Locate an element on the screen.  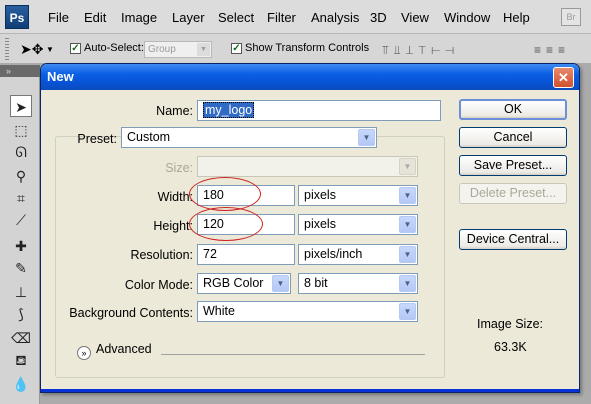
color-mode-value: RGB Color is located at coordinates (233, 283).